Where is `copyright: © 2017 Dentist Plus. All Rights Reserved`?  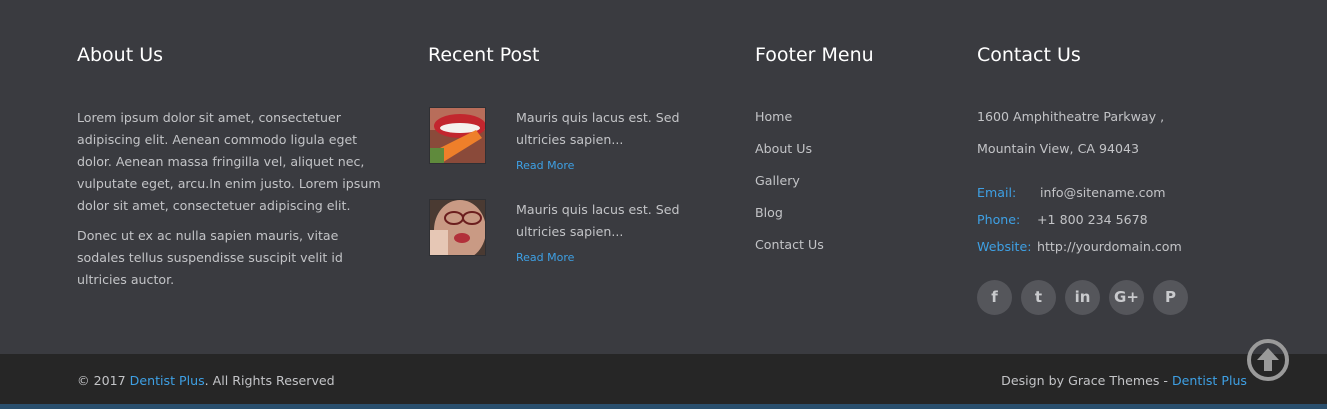 copyright: © 2017 Dentist Plus. All Rights Reserved is located at coordinates (206, 380).